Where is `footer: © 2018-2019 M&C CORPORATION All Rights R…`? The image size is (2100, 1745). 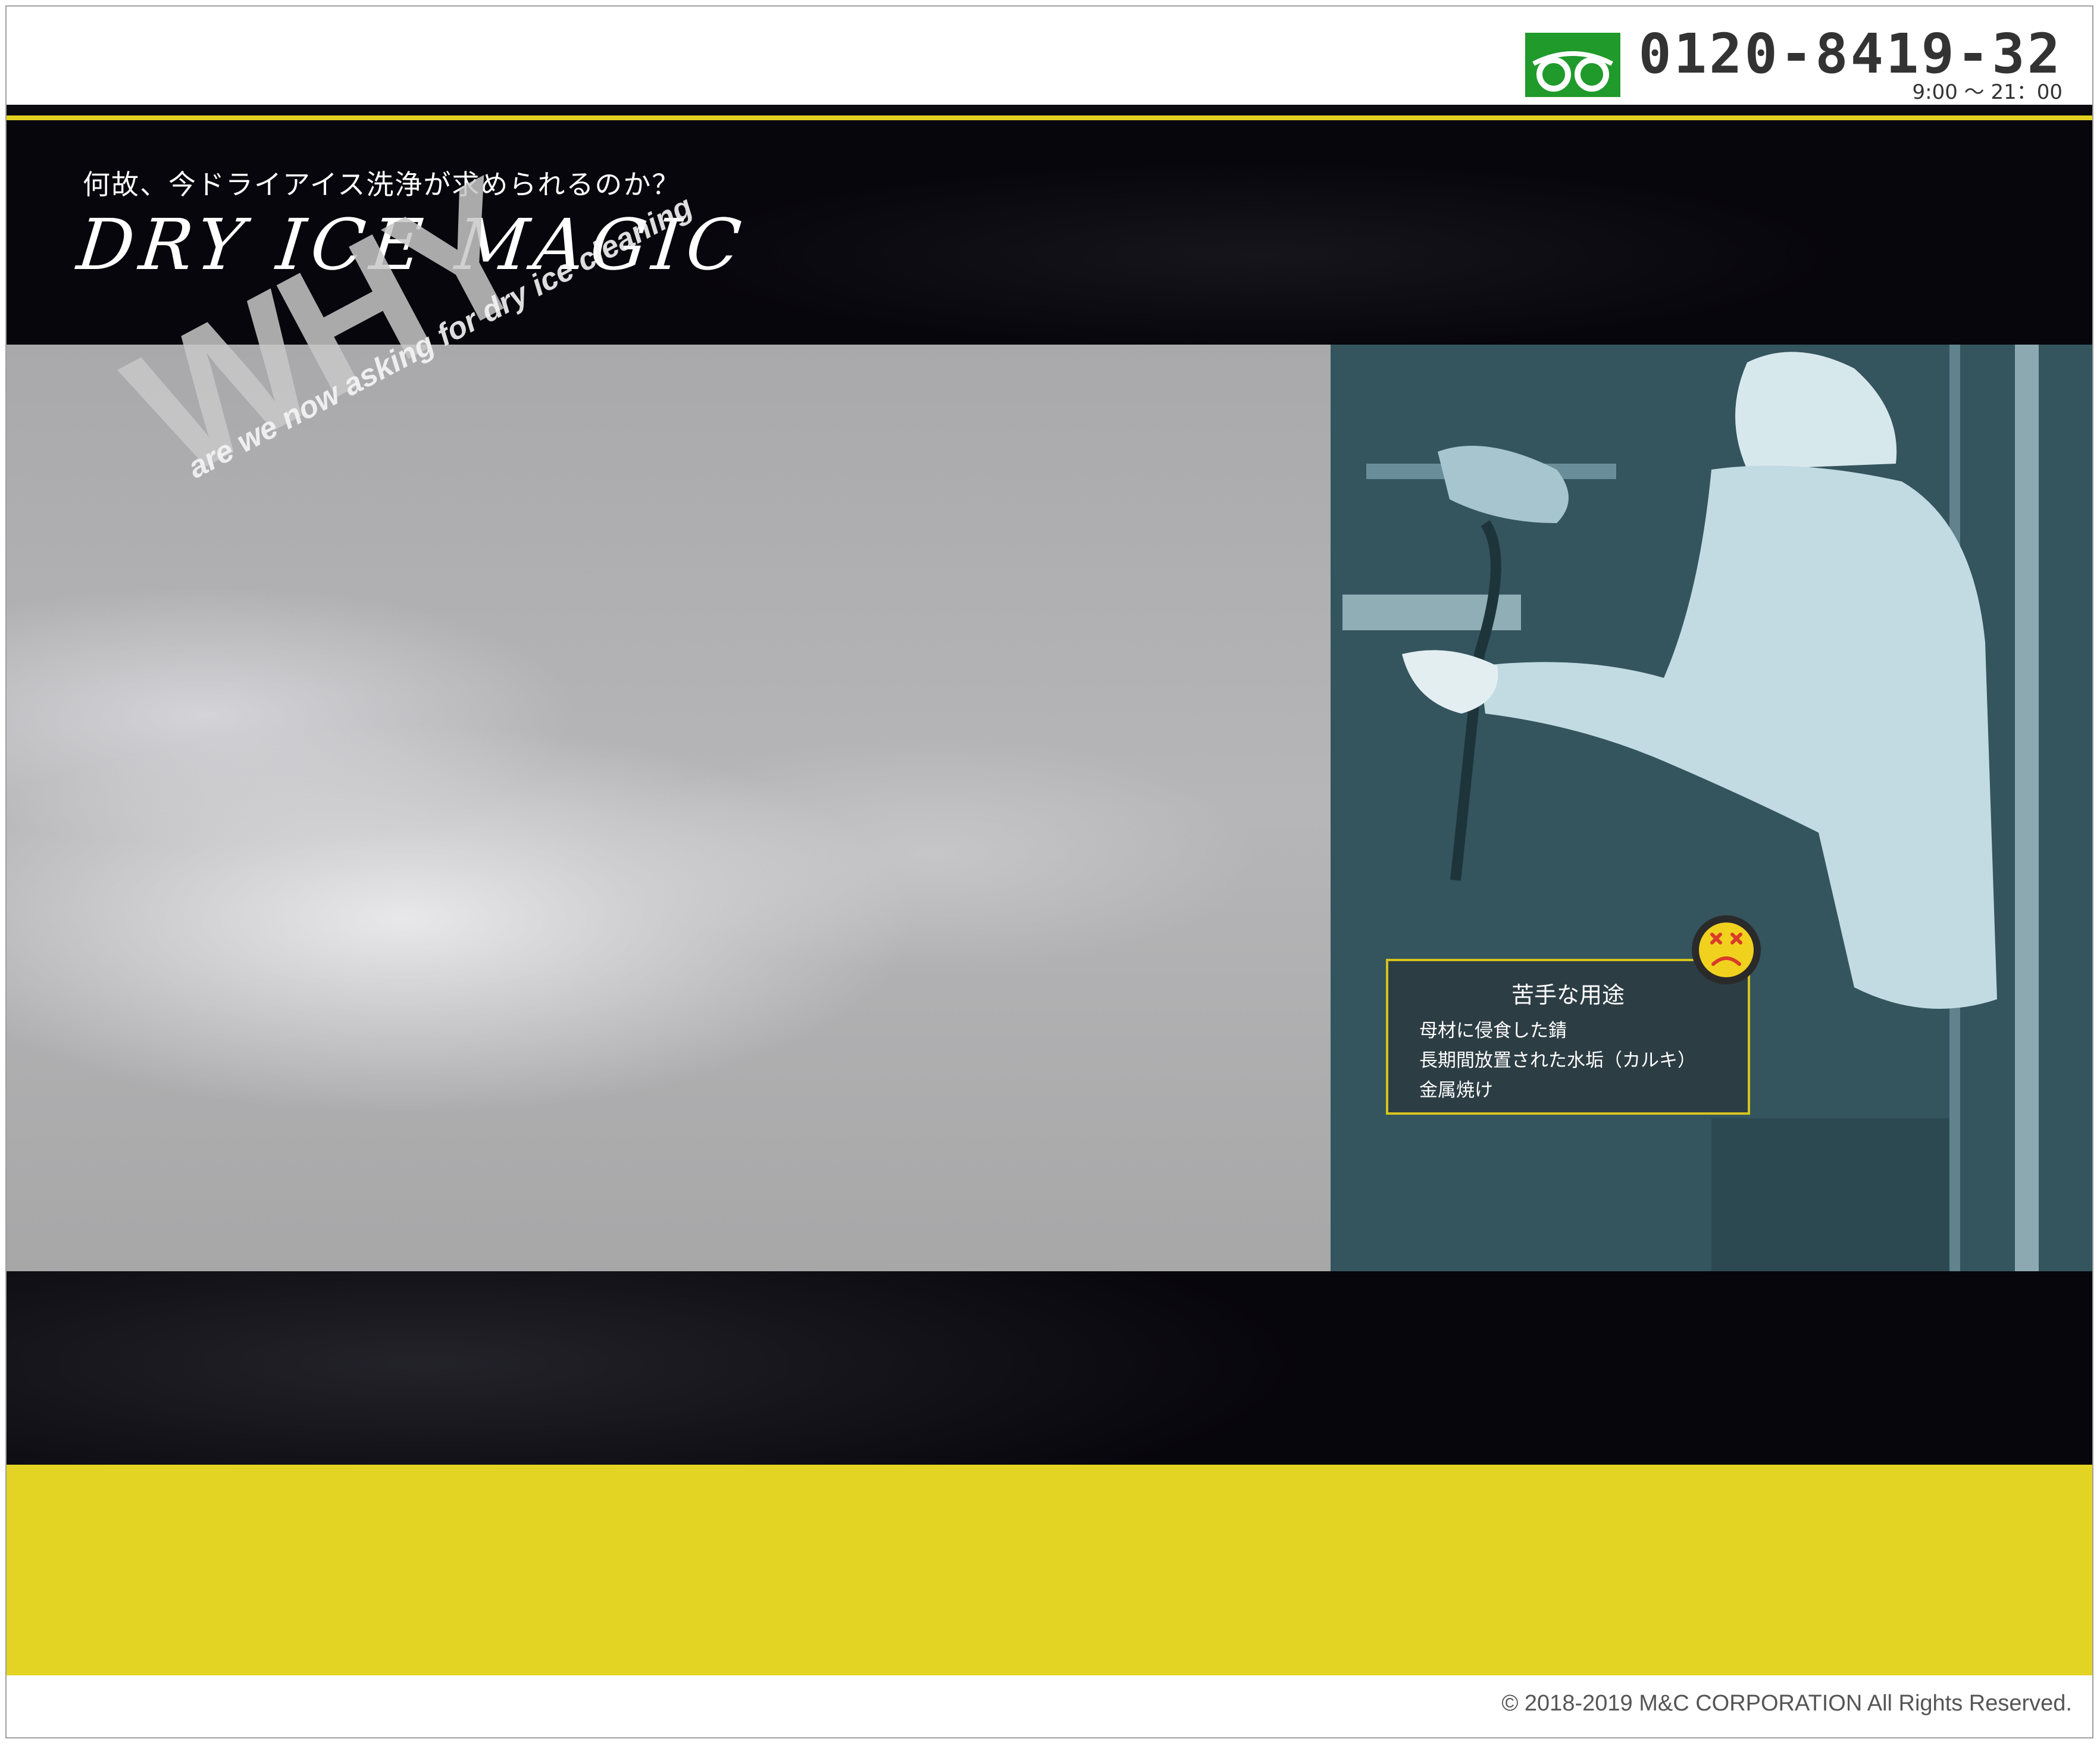
footer: © 2018-2019 M&C CORPORATION All Rights R… is located at coordinates (1049, 1706).